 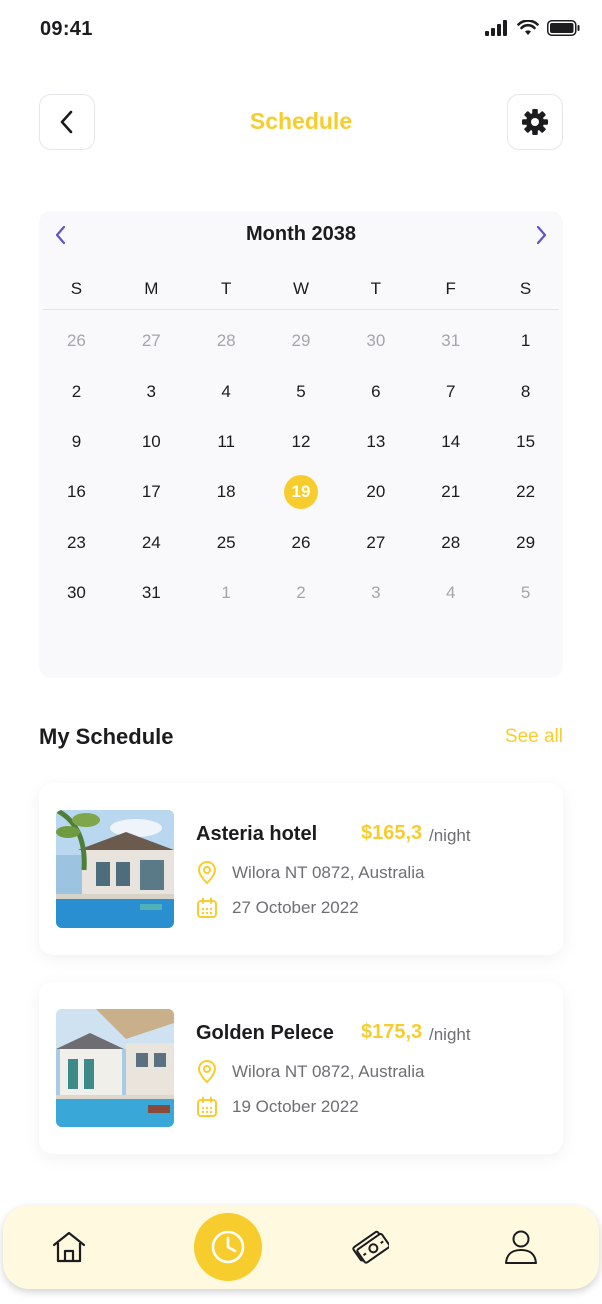 I want to click on calendar-month-label: Month 2038, so click(x=301, y=234).